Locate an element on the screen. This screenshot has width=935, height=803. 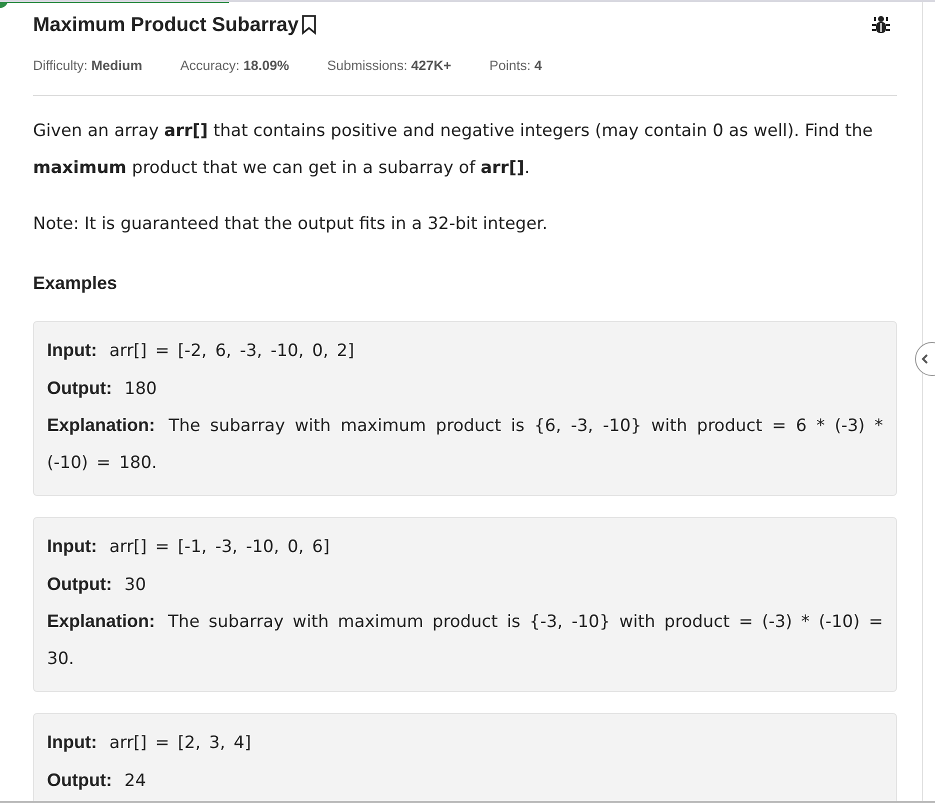
bug-icon is located at coordinates (881, 25).